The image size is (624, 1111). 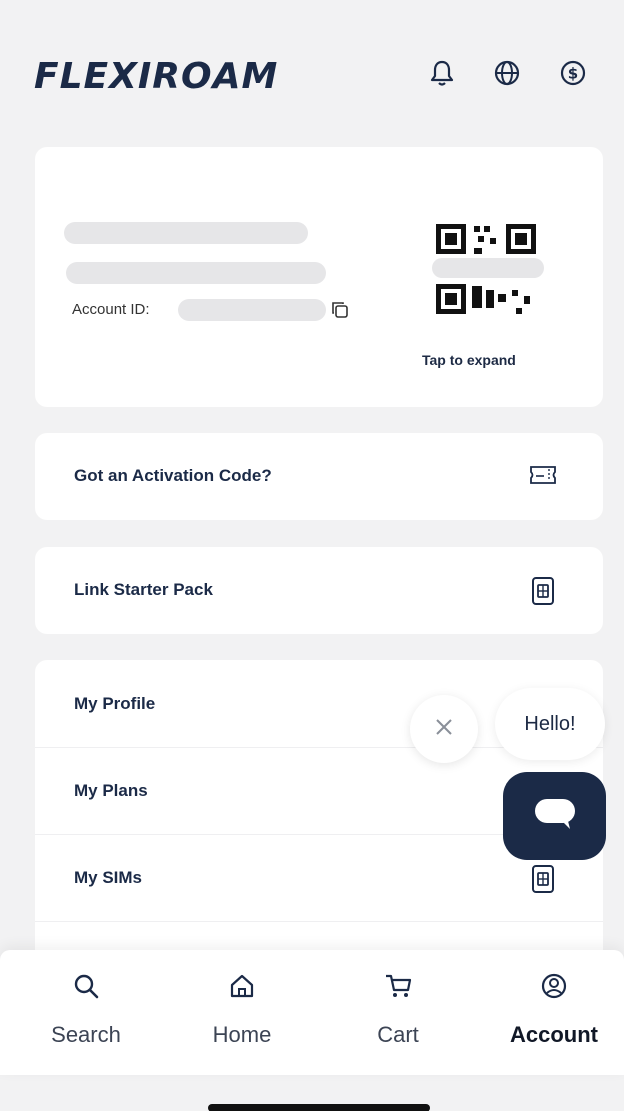 I want to click on globe-icon, so click(x=507, y=73).